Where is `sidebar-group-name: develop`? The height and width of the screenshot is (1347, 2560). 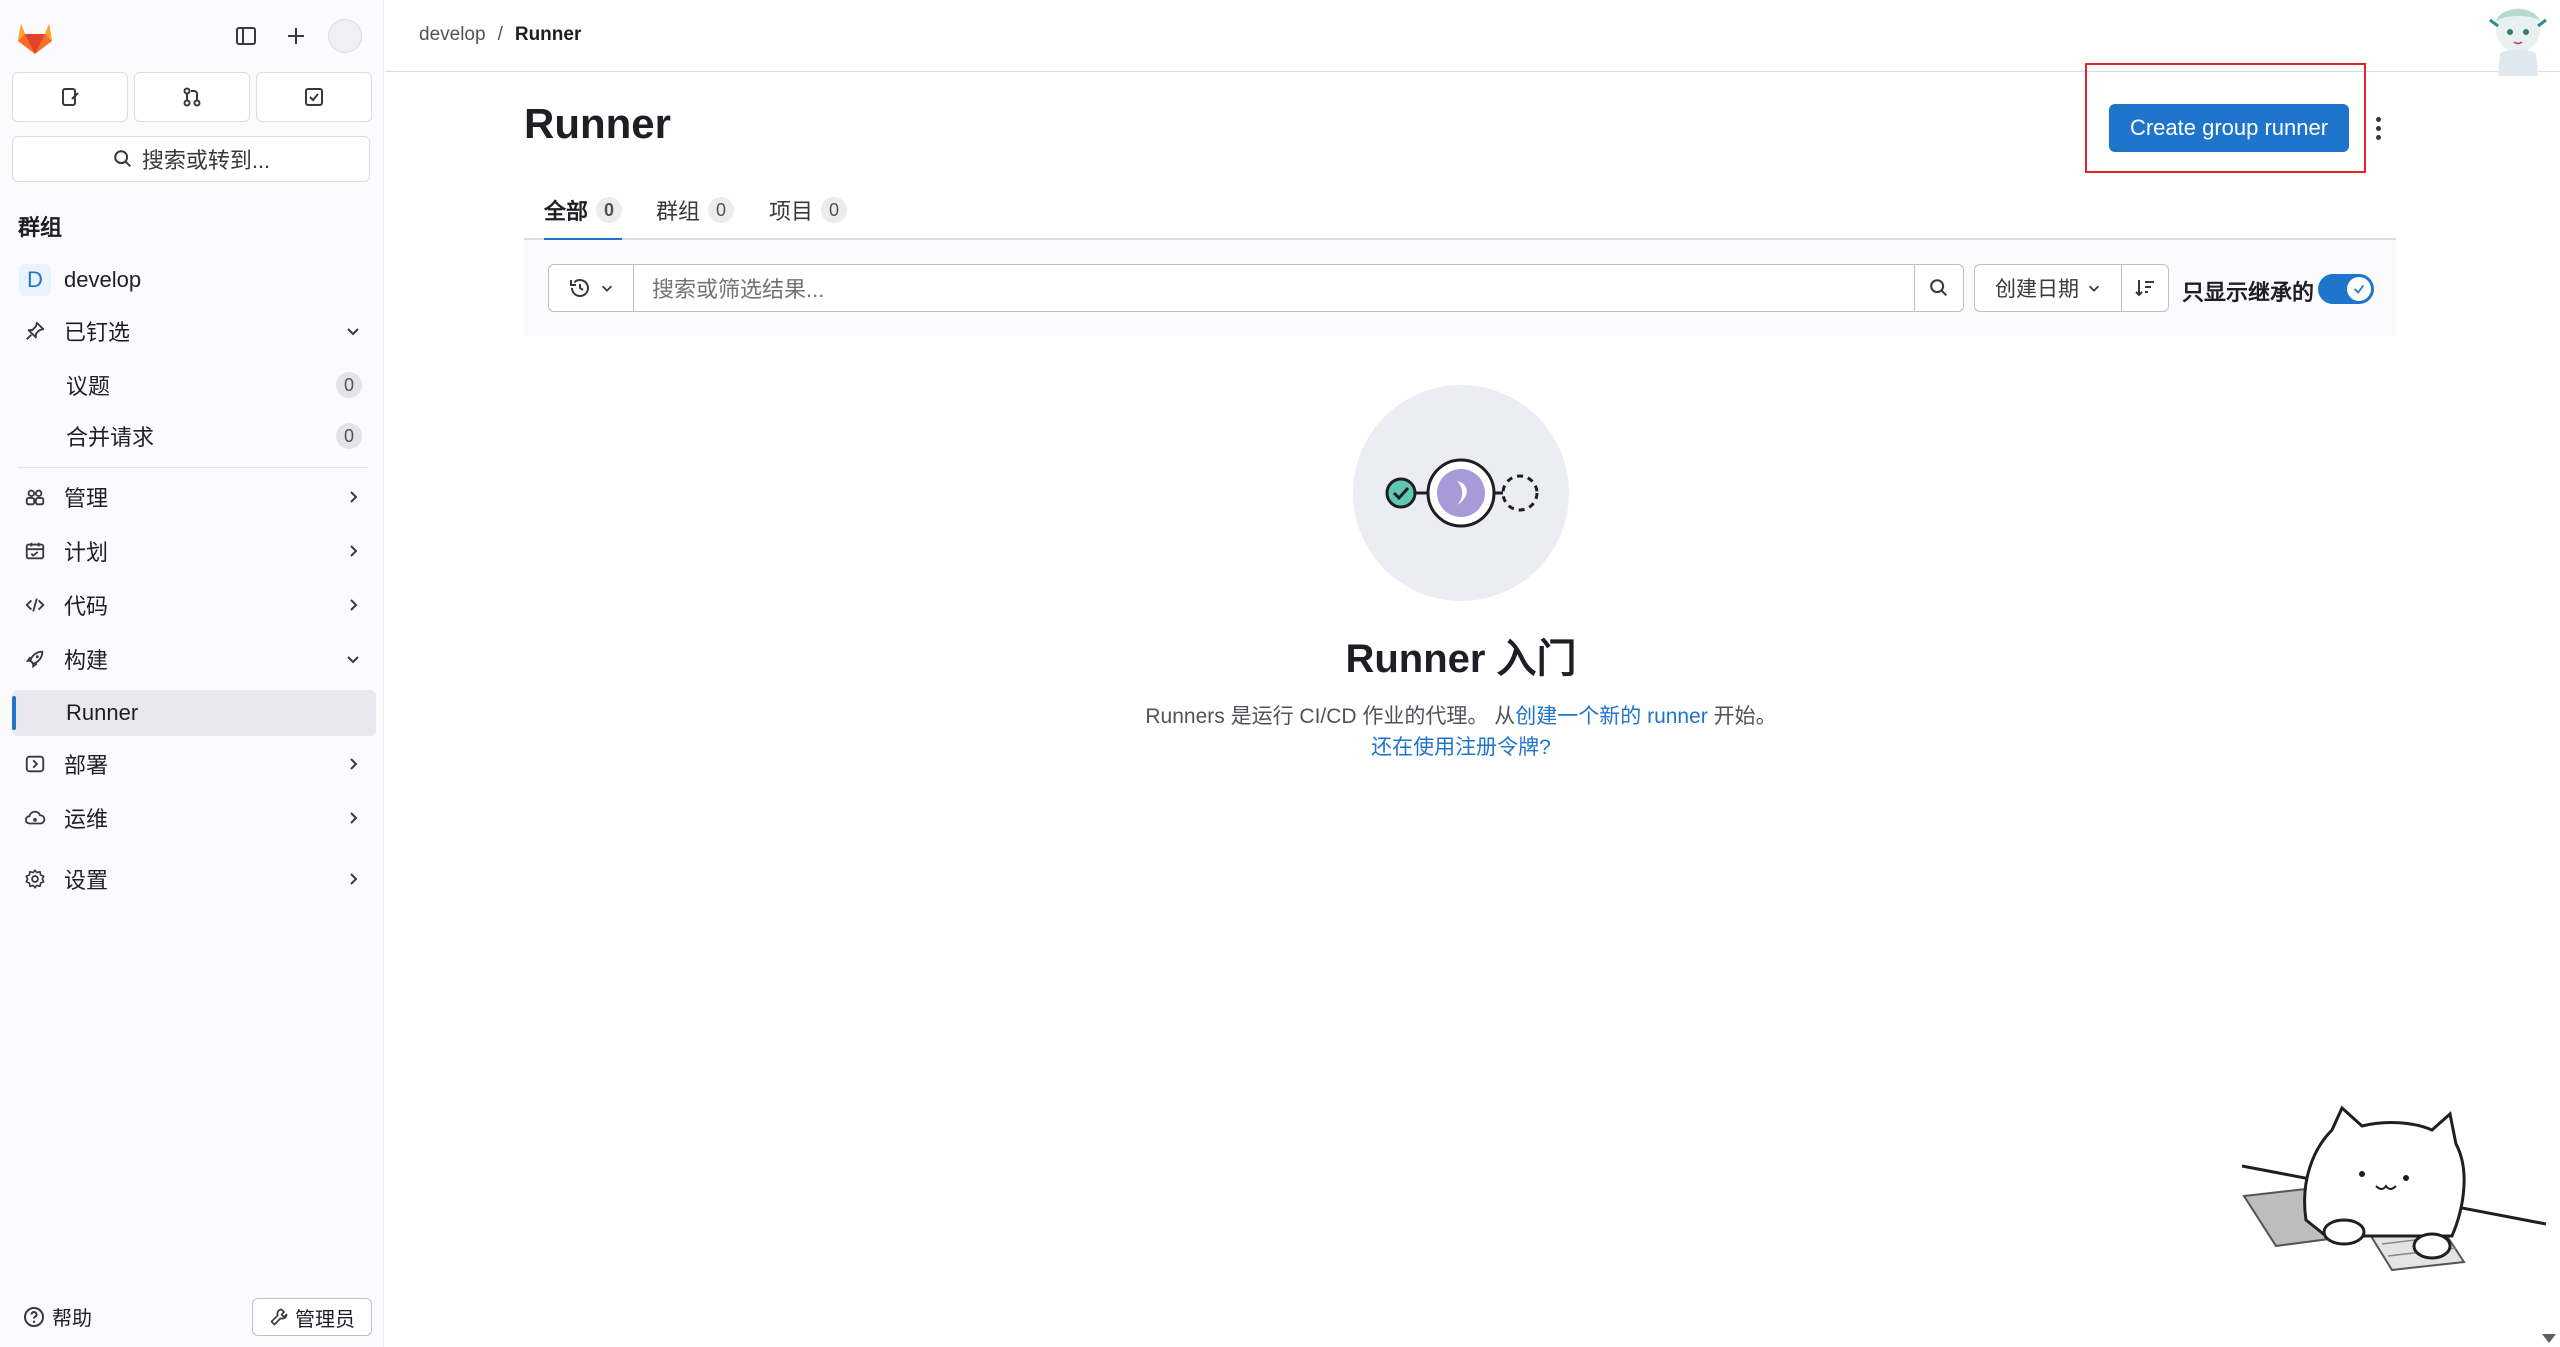
sidebar-group-name: develop is located at coordinates (103, 279).